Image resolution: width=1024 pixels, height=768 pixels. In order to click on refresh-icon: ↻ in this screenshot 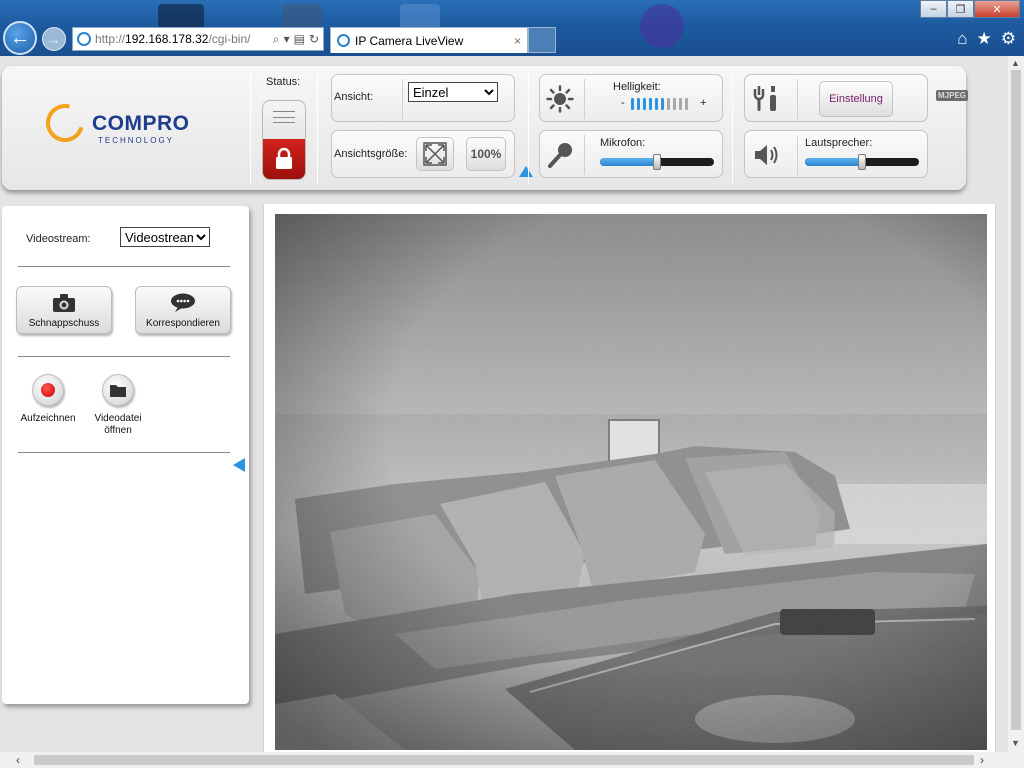, I will do `click(314, 39)`.